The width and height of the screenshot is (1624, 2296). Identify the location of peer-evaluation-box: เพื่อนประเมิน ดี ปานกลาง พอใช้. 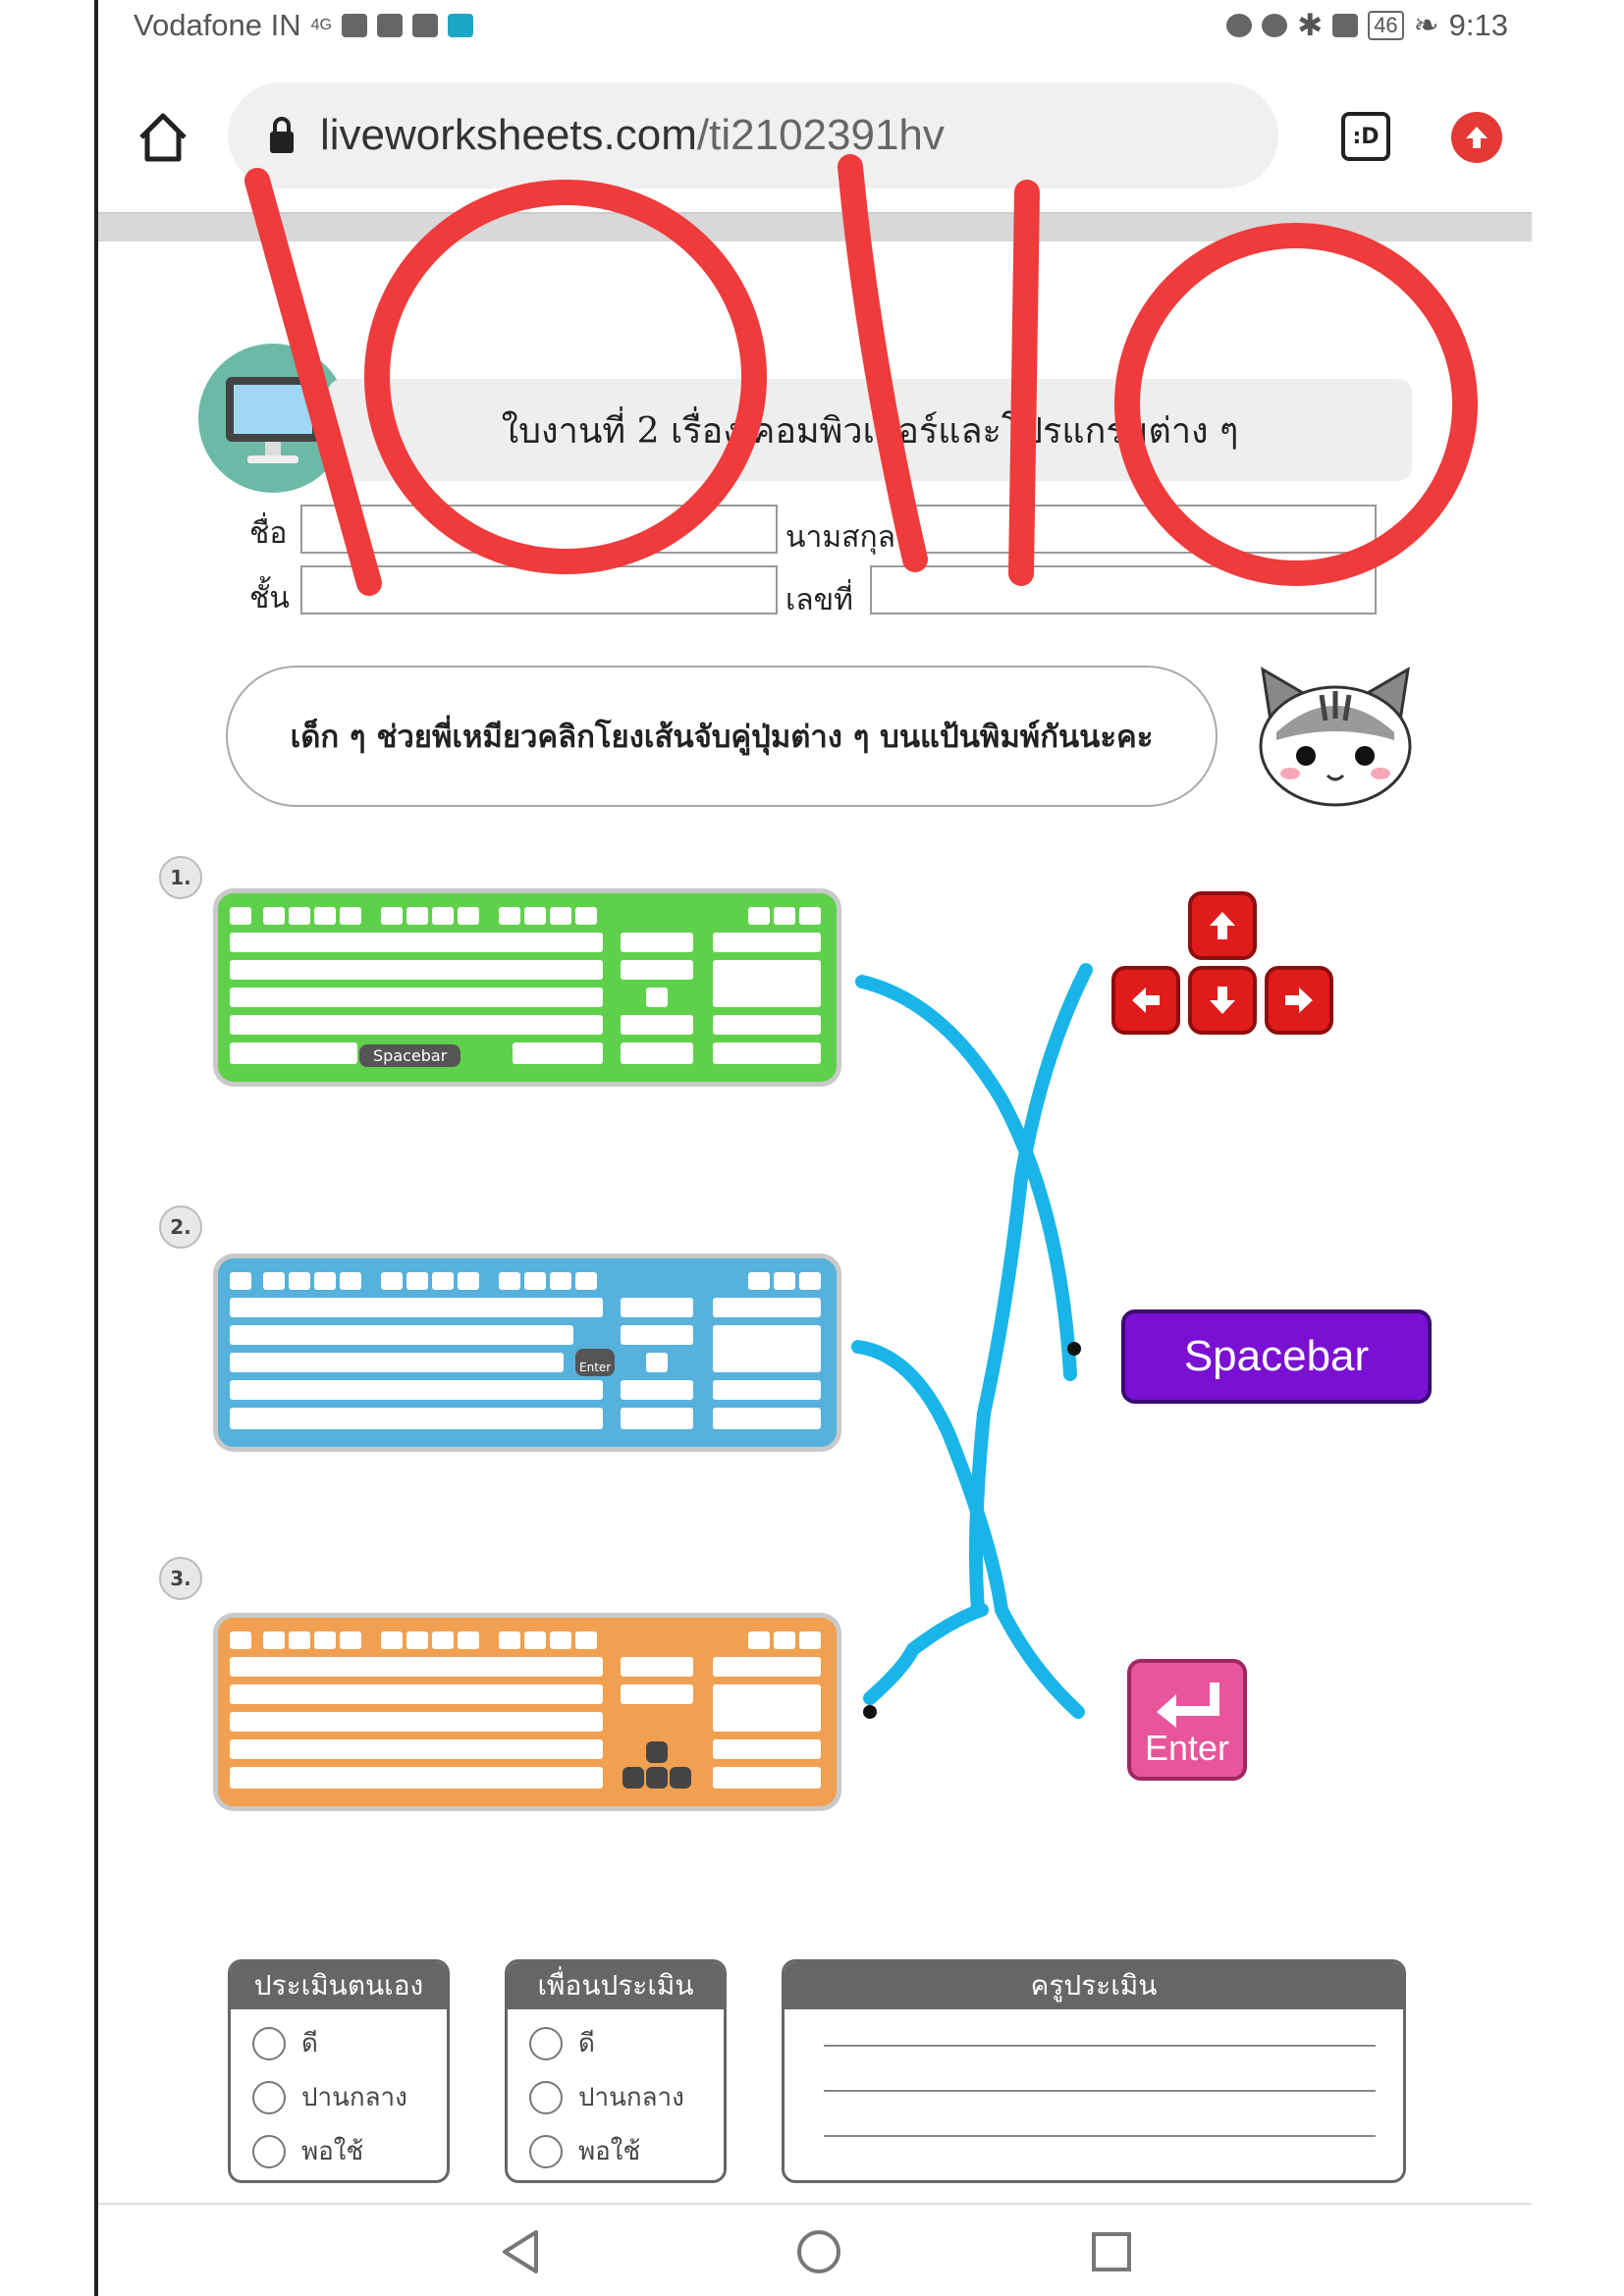
(616, 2071).